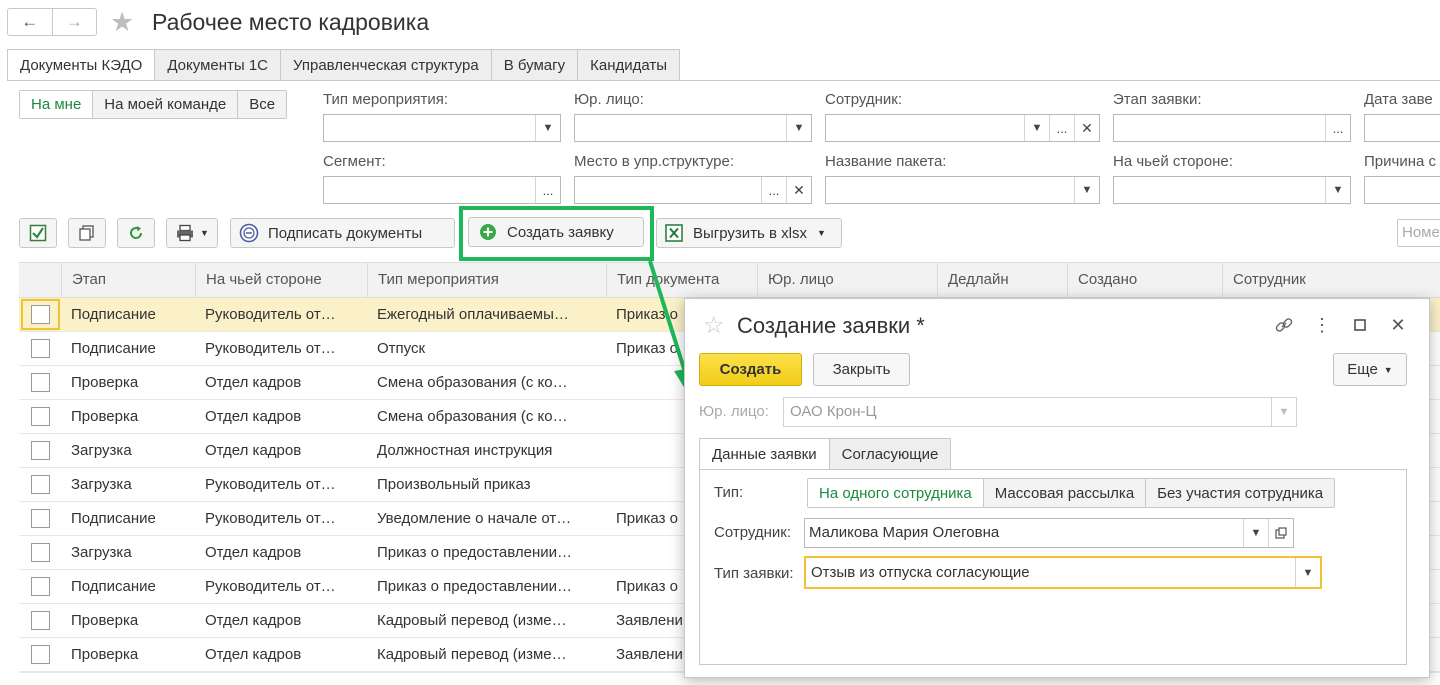 Image resolution: width=1440 pixels, height=685 pixels. What do you see at coordinates (1398, 325) in the screenshot?
I see `close-icon: ✕` at bounding box center [1398, 325].